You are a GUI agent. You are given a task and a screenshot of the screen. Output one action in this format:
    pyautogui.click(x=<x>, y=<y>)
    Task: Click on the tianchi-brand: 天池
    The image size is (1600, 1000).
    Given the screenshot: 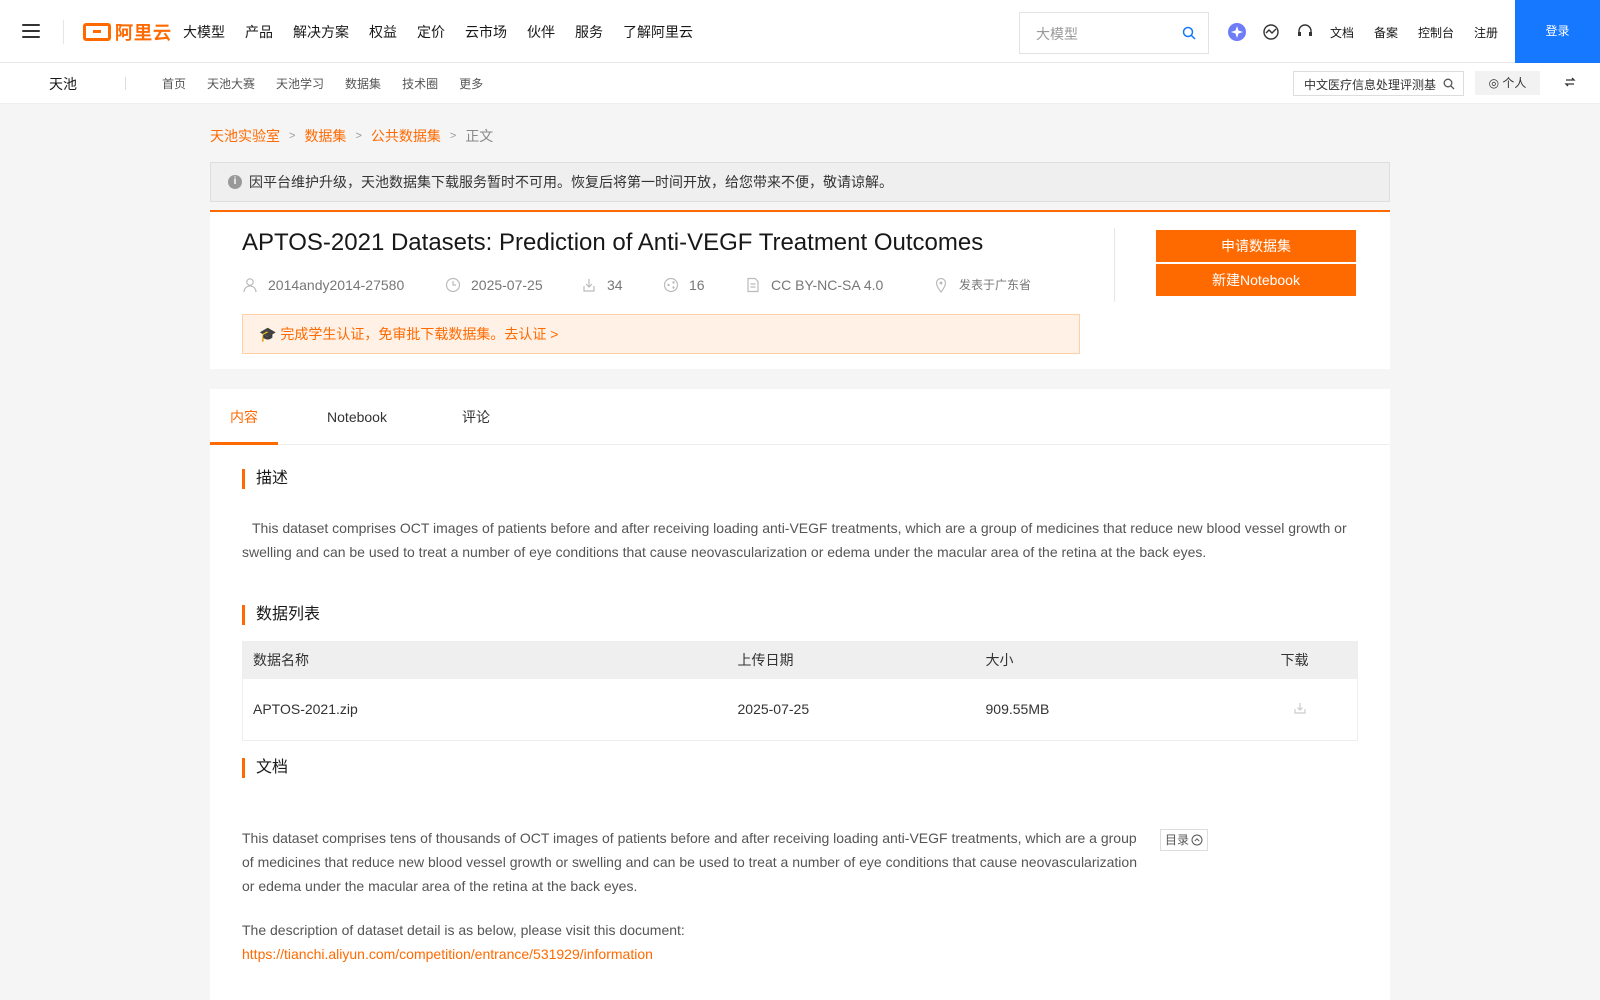 What is the action you would take?
    pyautogui.click(x=63, y=84)
    